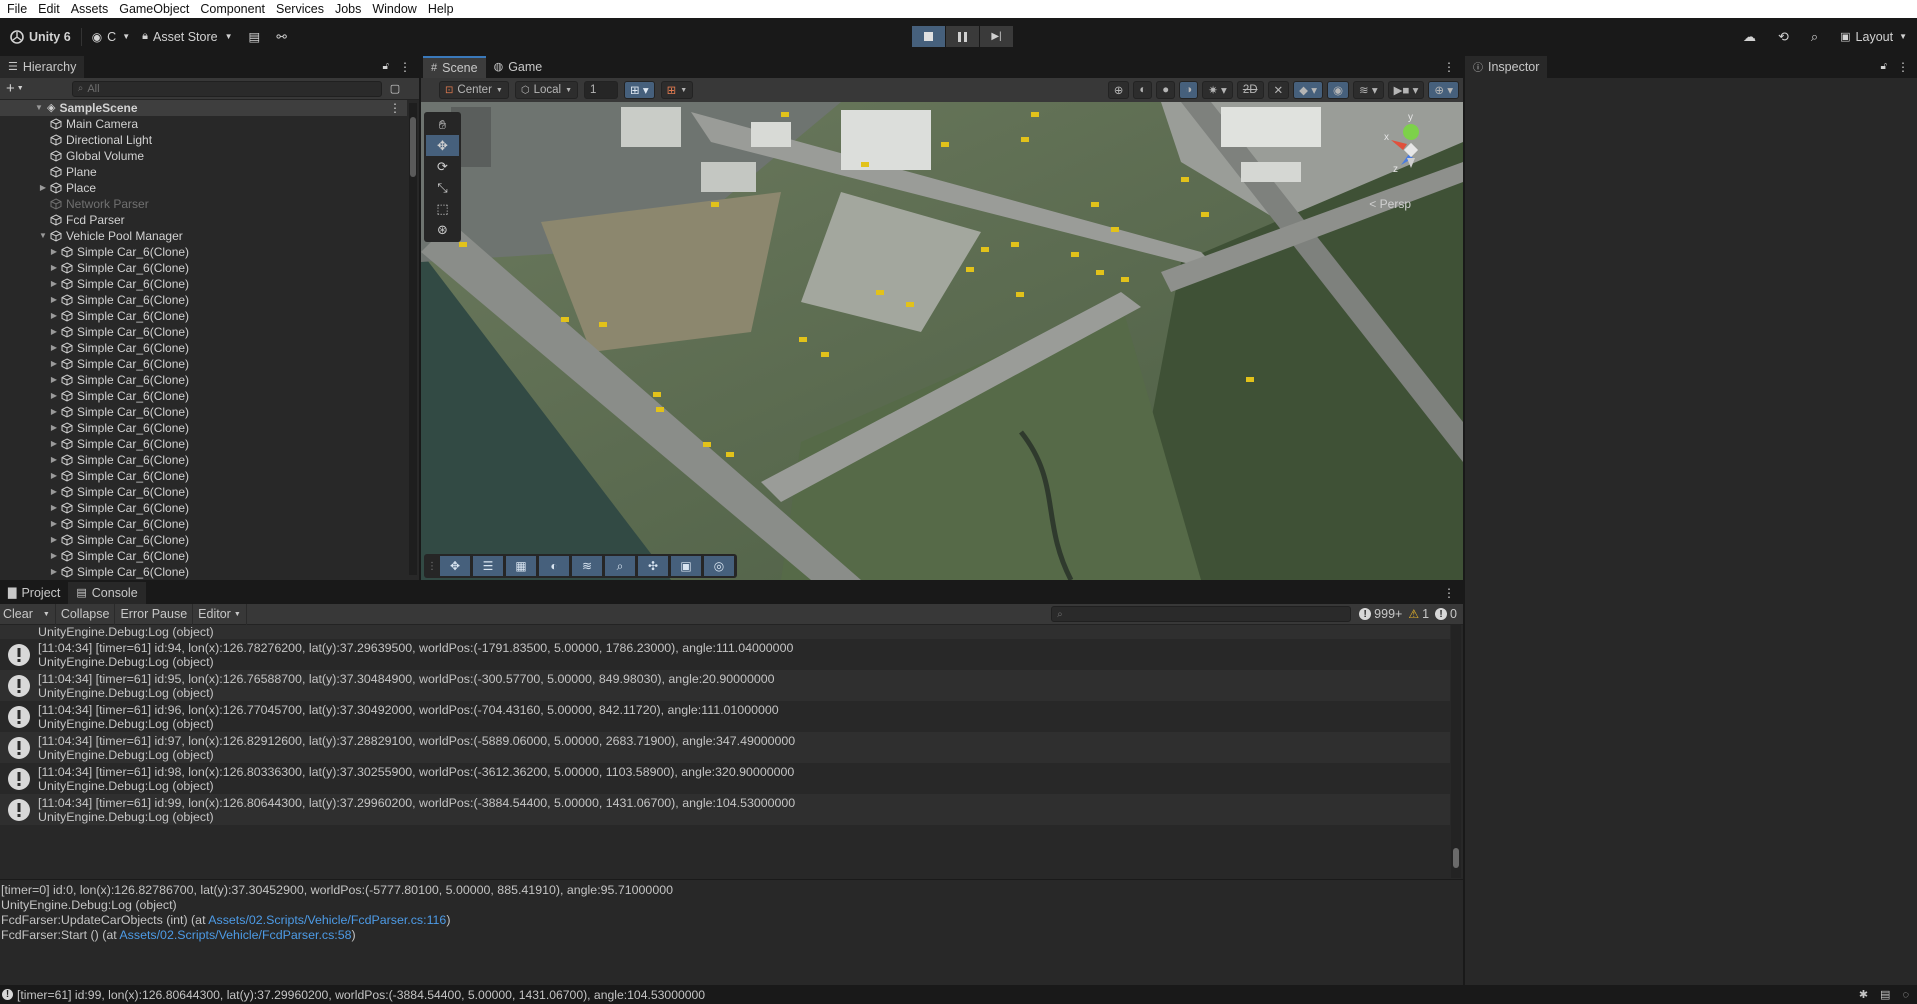  Describe the element at coordinates (203, 172) in the screenshot. I see `hierarchy-item: Plane` at that location.